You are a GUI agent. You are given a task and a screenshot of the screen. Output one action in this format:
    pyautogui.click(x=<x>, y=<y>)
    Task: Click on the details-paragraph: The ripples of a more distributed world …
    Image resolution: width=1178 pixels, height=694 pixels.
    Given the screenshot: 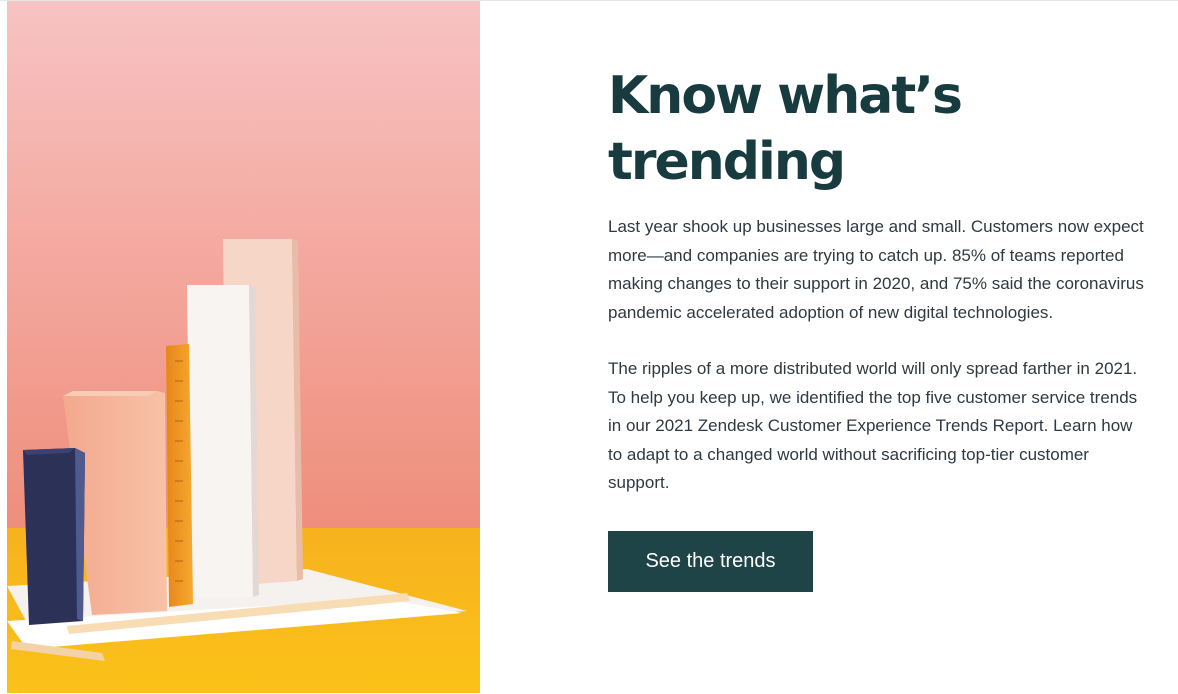 What is the action you would take?
    pyautogui.click(x=873, y=425)
    